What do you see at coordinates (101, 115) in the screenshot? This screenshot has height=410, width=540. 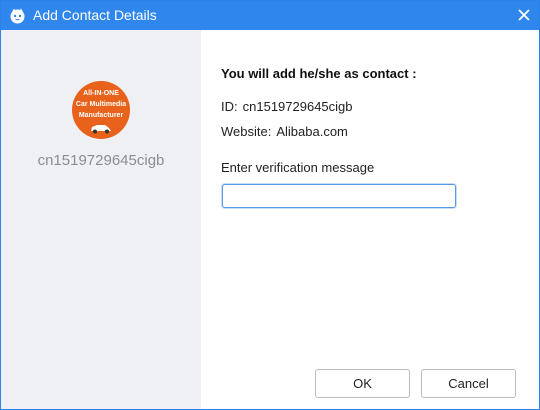 I see `avatar-text-line: Manufacturer` at bounding box center [101, 115].